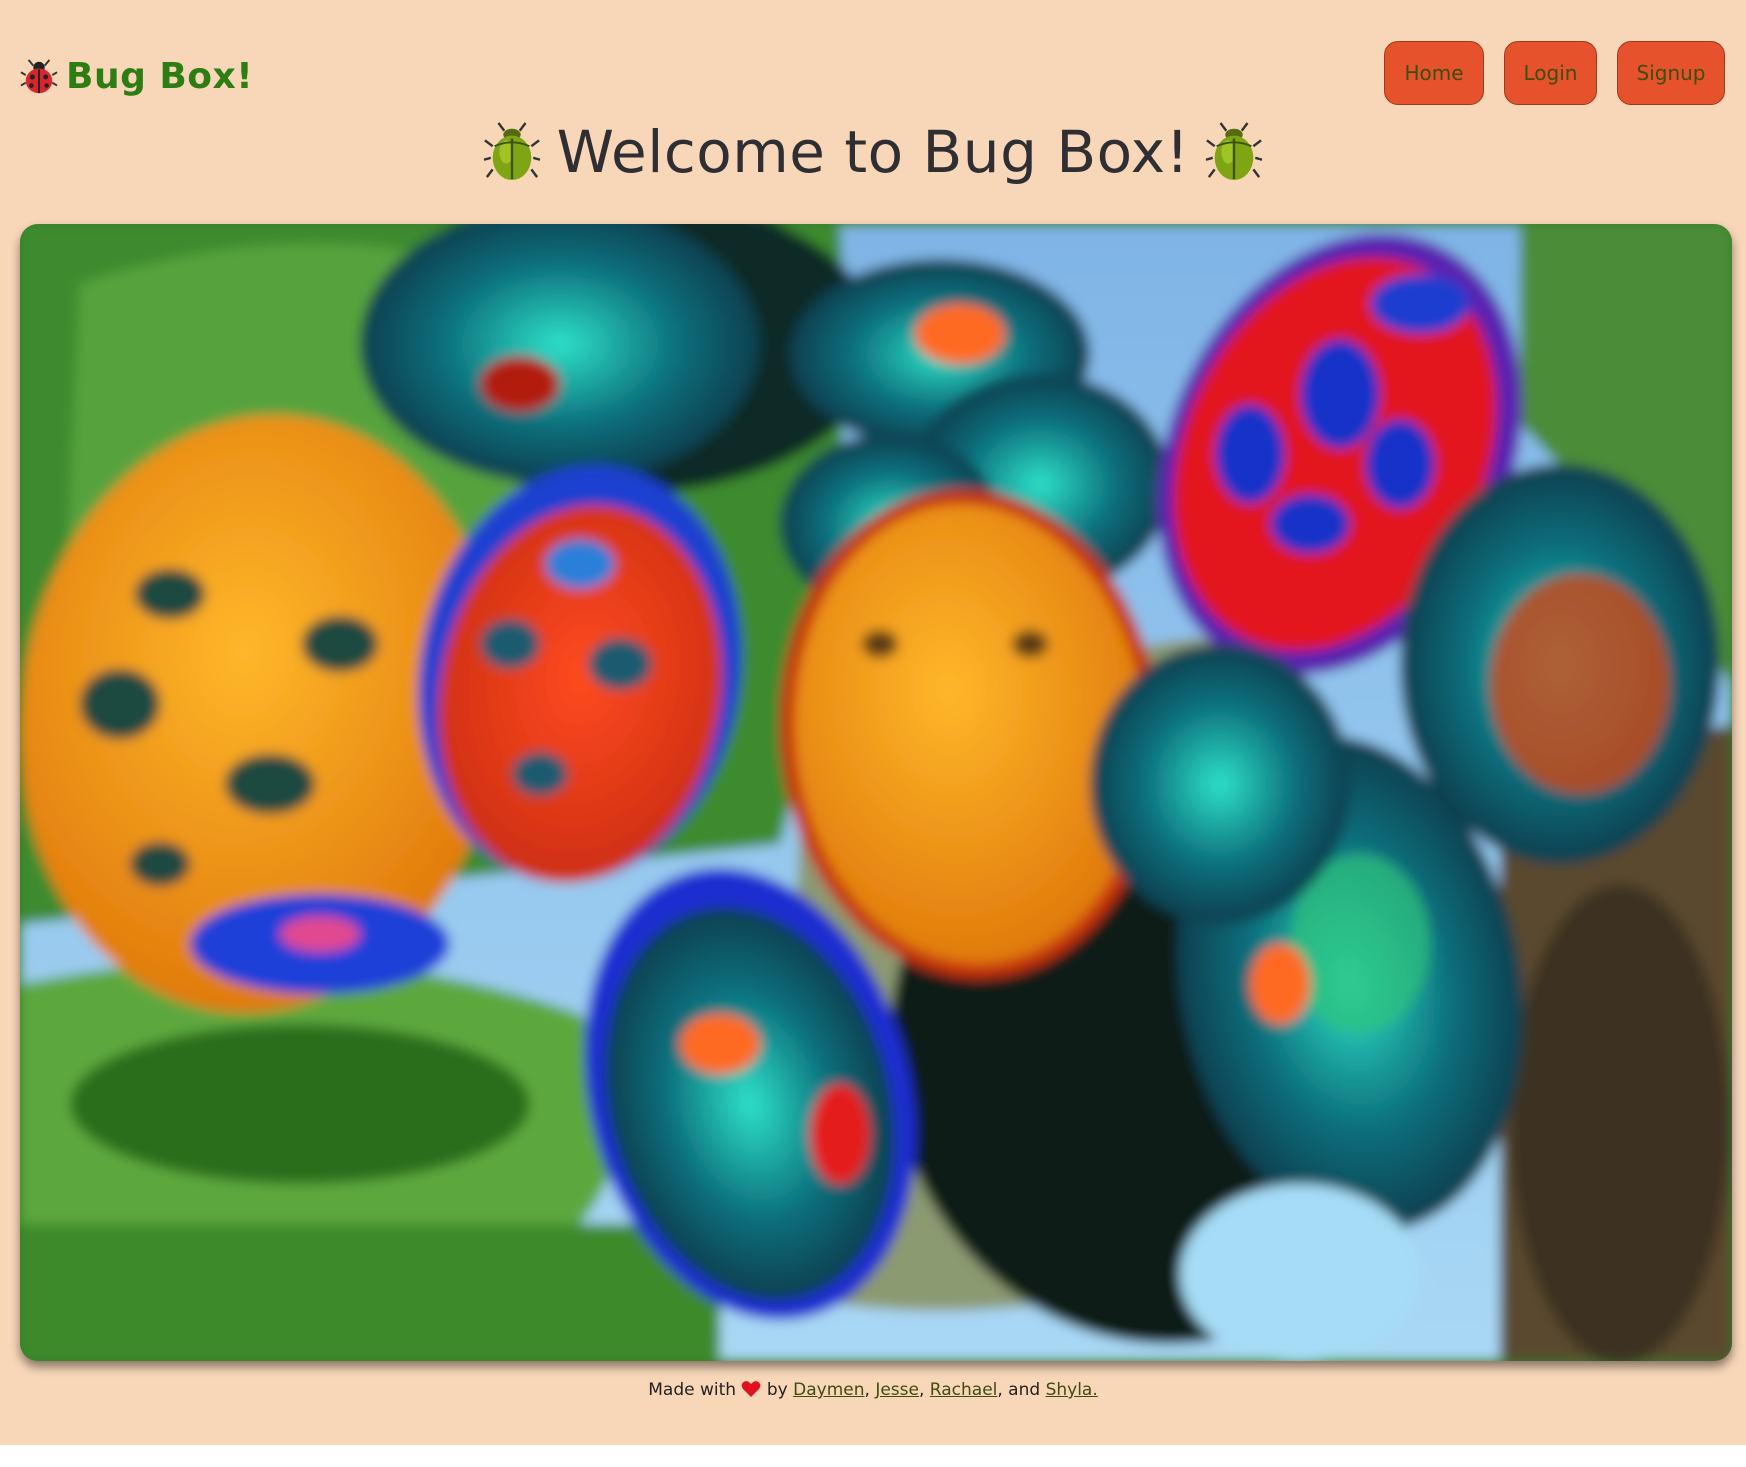 The width and height of the screenshot is (1746, 1467). Describe the element at coordinates (1019, 1390) in the screenshot. I see `footer-separator: , and` at that location.